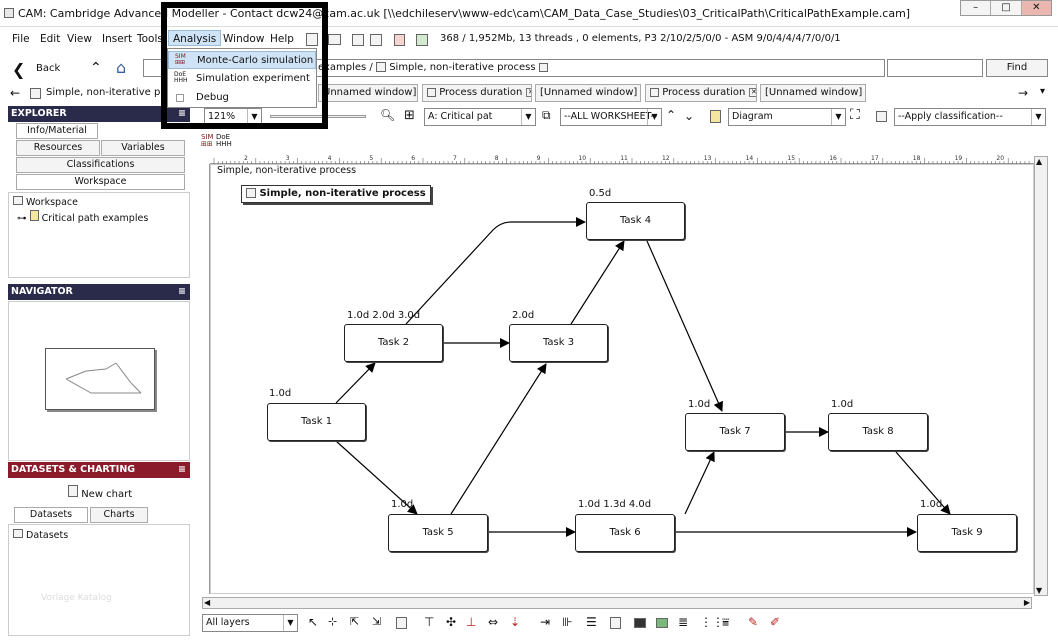 The height and width of the screenshot is (644, 1058). What do you see at coordinates (224, 141) in the screenshot?
I see `doe-icon: DoE HHH` at bounding box center [224, 141].